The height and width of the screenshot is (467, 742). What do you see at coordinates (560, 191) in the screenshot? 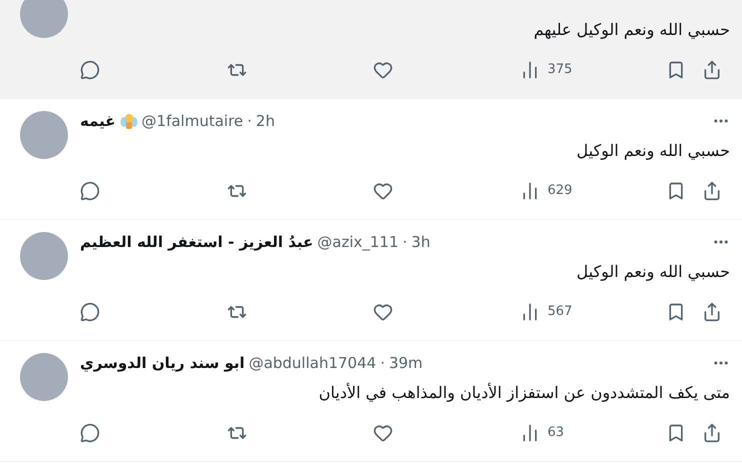
I see `views-count: 629` at bounding box center [560, 191].